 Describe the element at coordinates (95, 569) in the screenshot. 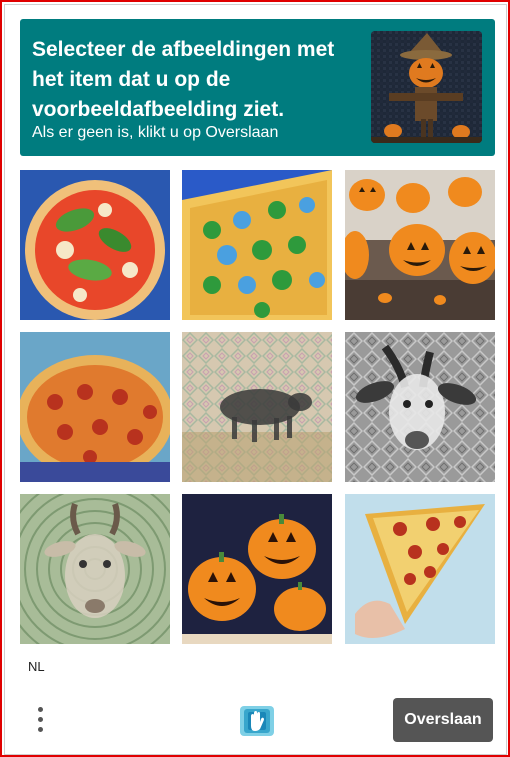

I see `grid-tile-7-goat` at that location.